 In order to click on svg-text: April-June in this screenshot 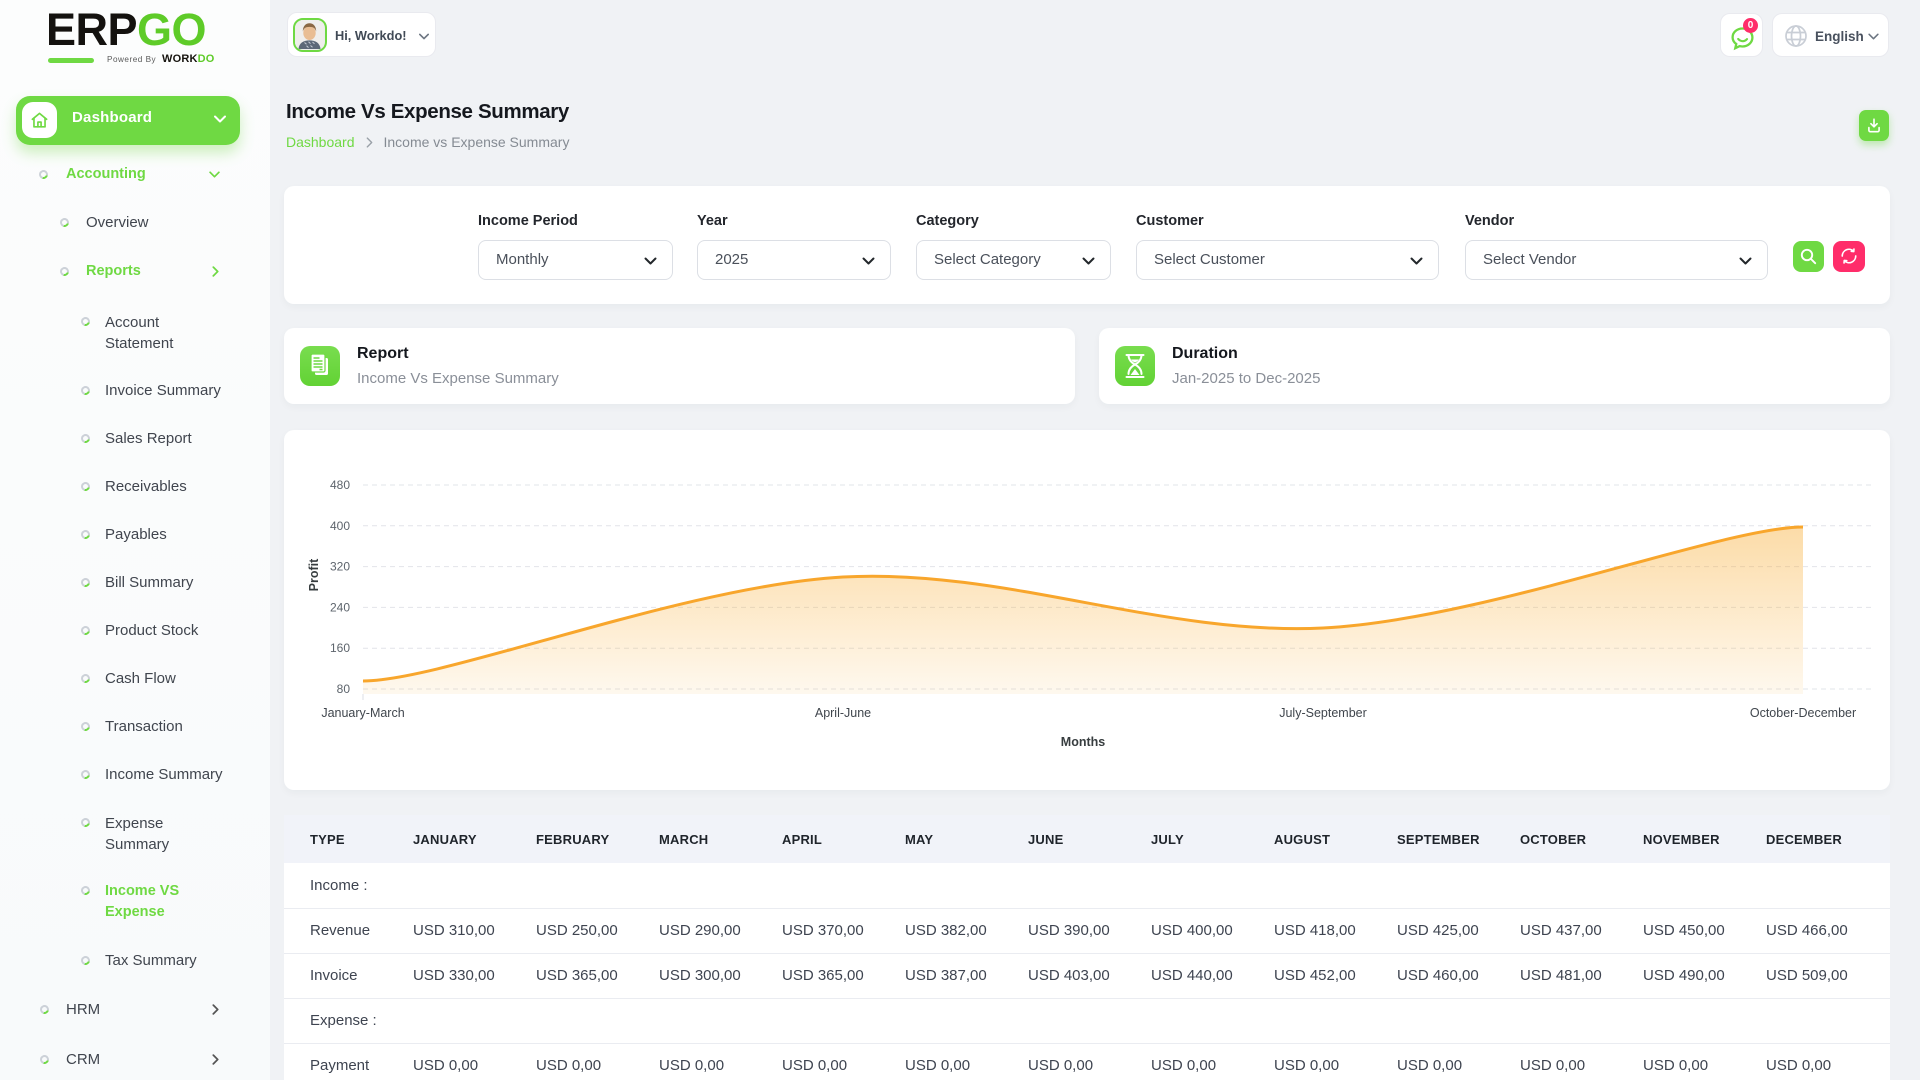, I will do `click(843, 713)`.